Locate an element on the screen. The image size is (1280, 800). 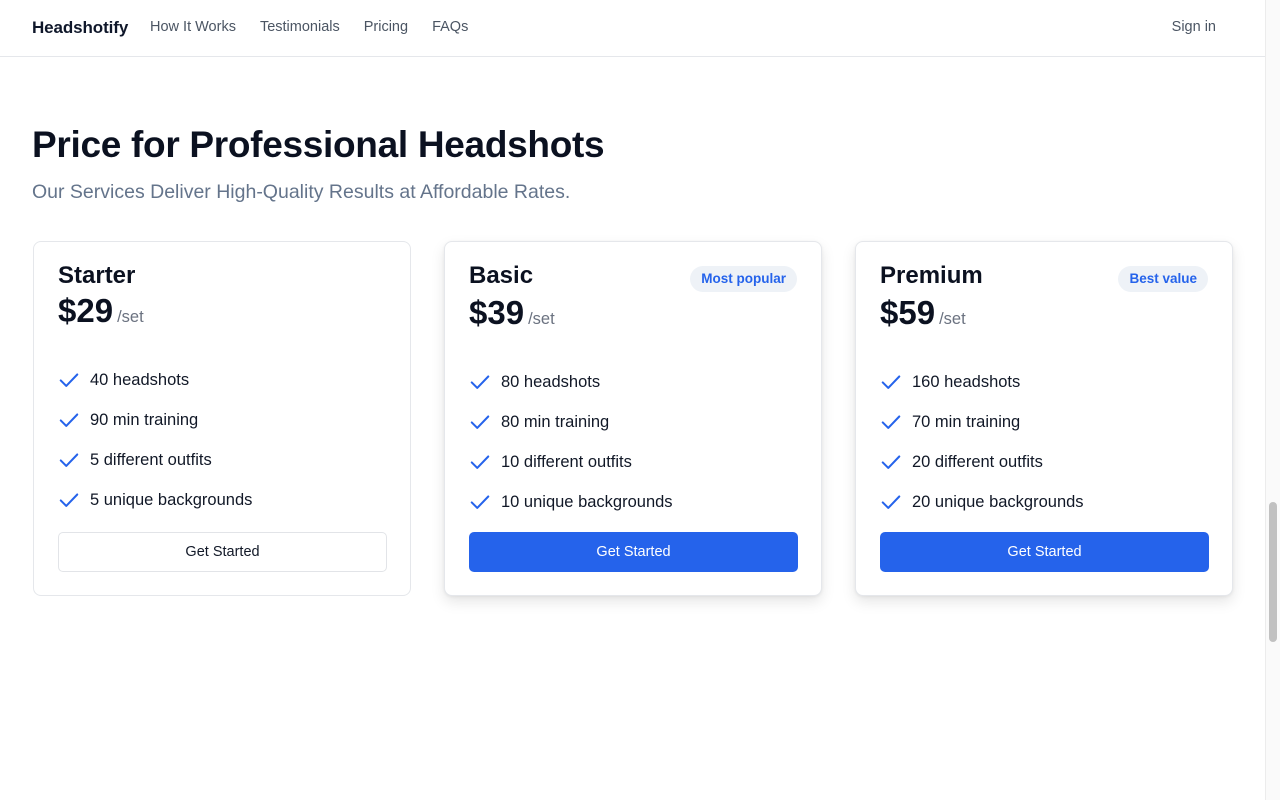
price-row: $39/set is located at coordinates (512, 313).